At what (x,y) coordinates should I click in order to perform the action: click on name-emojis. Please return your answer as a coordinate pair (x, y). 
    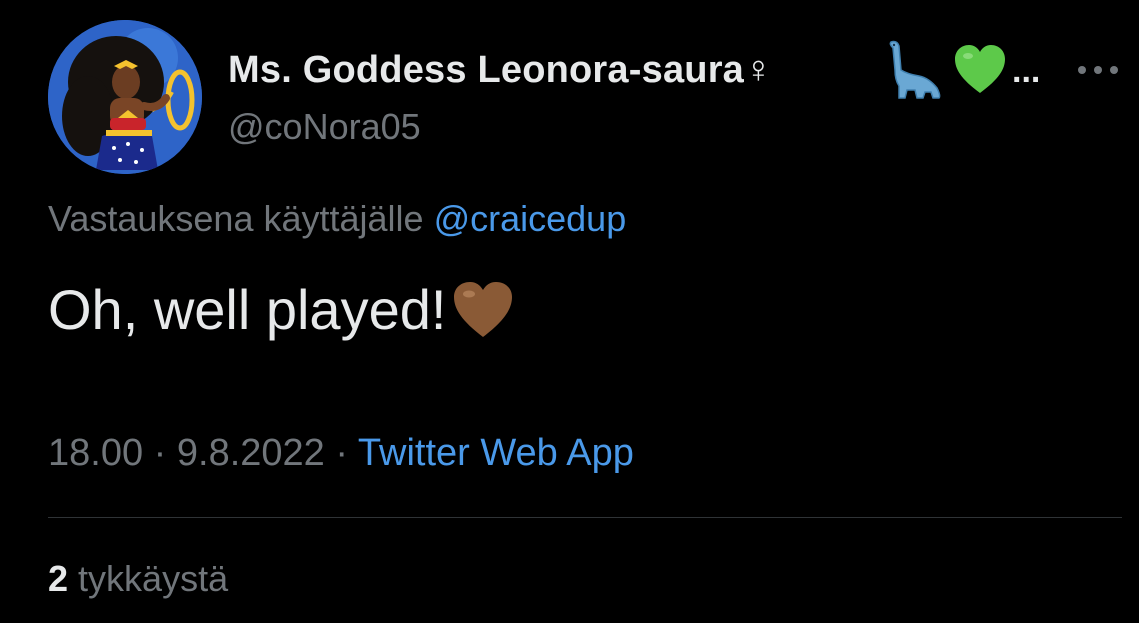
    Looking at the image, I should click on (947, 70).